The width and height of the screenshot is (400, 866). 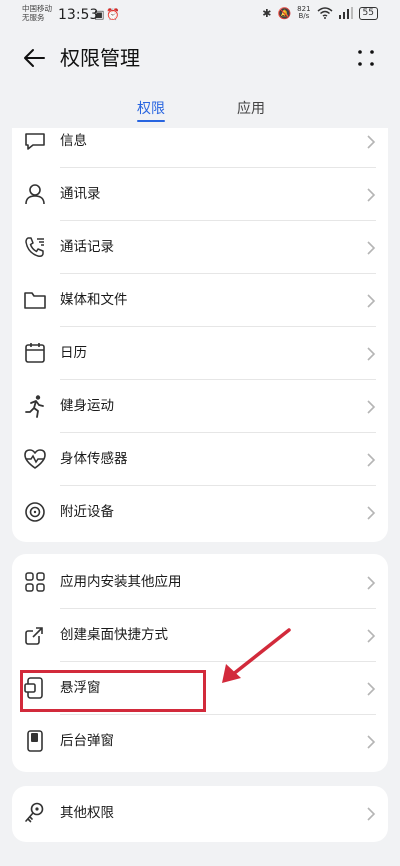 I want to click on tab-apps: 应用, so click(x=251, y=108).